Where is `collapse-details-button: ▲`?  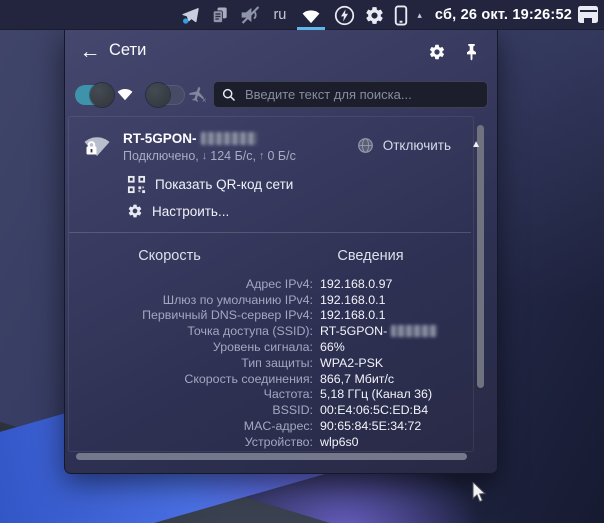 collapse-details-button: ▲ is located at coordinates (476, 144).